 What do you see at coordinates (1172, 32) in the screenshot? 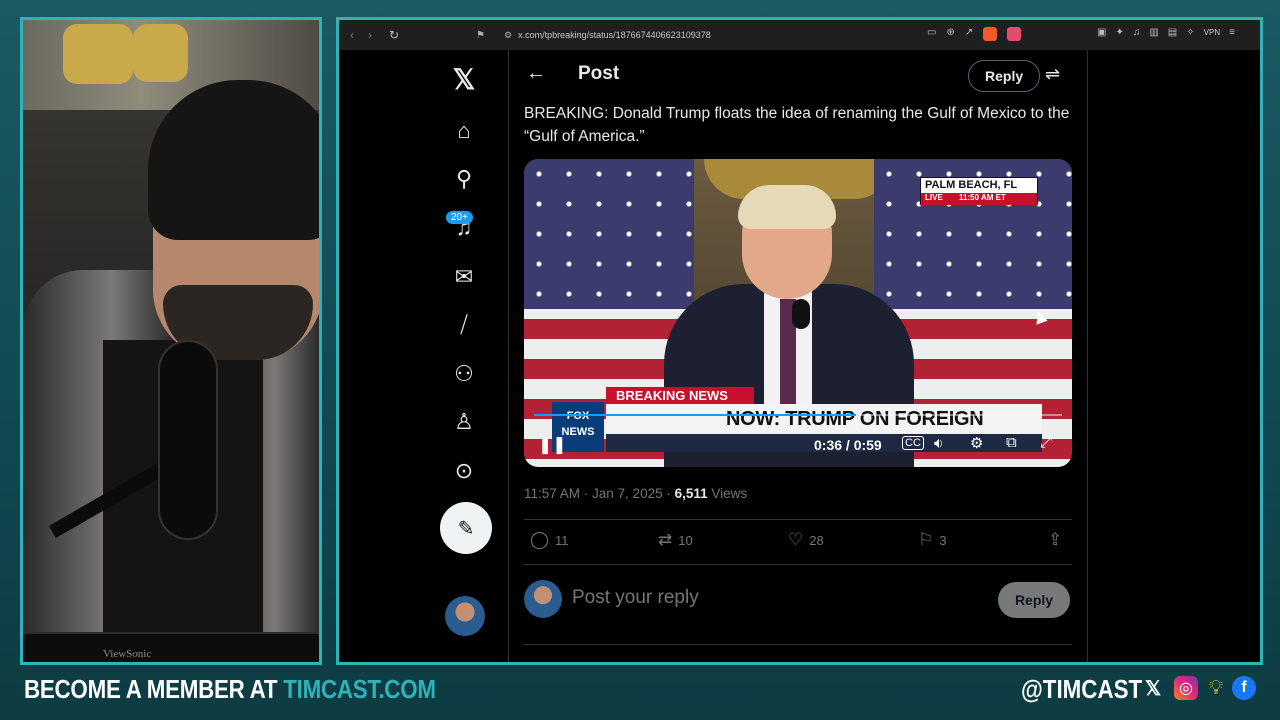
I see `wallet-icon: ▤` at bounding box center [1172, 32].